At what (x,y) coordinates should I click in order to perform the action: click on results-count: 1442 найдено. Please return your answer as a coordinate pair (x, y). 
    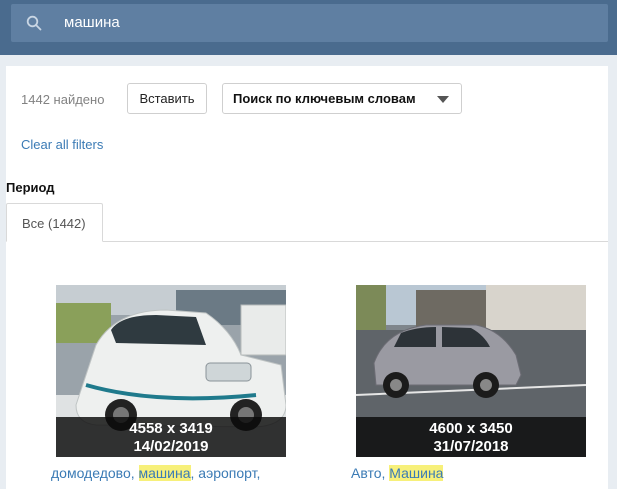
    Looking at the image, I should click on (63, 99).